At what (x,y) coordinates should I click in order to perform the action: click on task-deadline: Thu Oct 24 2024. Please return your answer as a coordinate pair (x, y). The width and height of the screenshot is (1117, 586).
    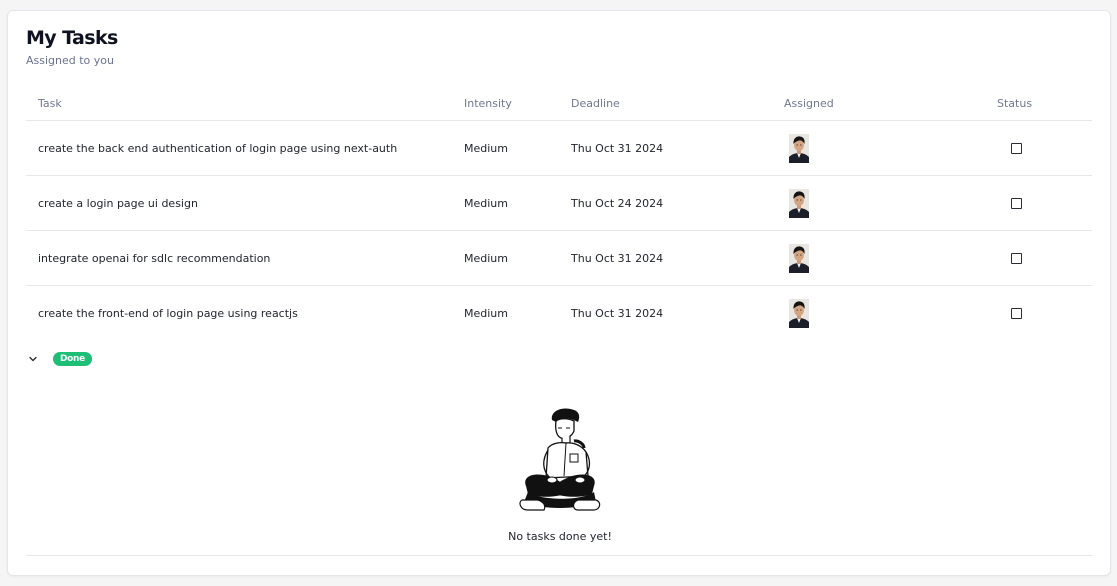
    Looking at the image, I should click on (617, 203).